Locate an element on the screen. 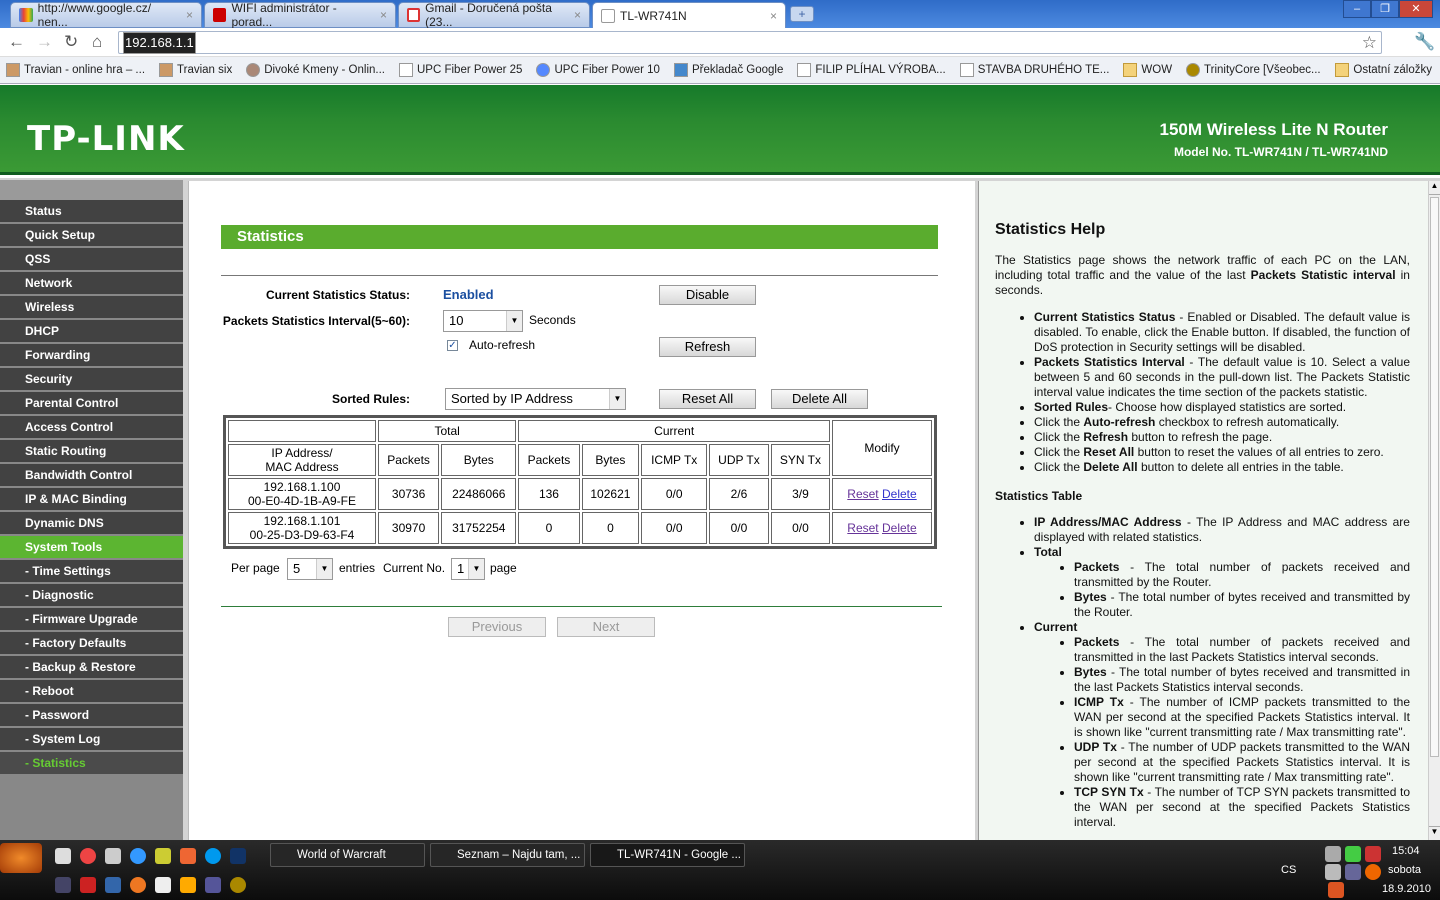  sidebar-item-reboot: - Reboot is located at coordinates (91, 691).